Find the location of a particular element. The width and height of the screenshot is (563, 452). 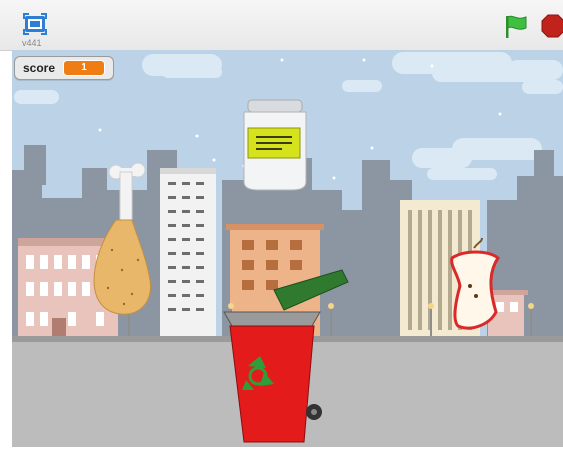

version-label: v441 is located at coordinates (32, 43).